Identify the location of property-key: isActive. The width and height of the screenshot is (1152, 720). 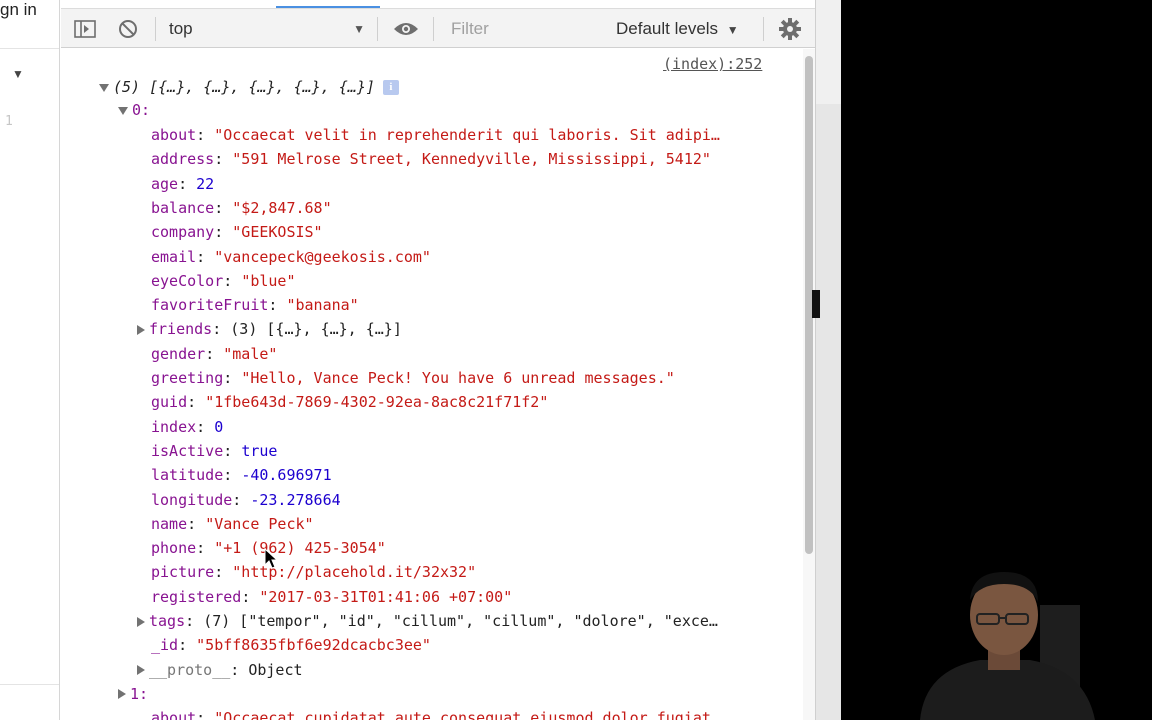
(187, 450).